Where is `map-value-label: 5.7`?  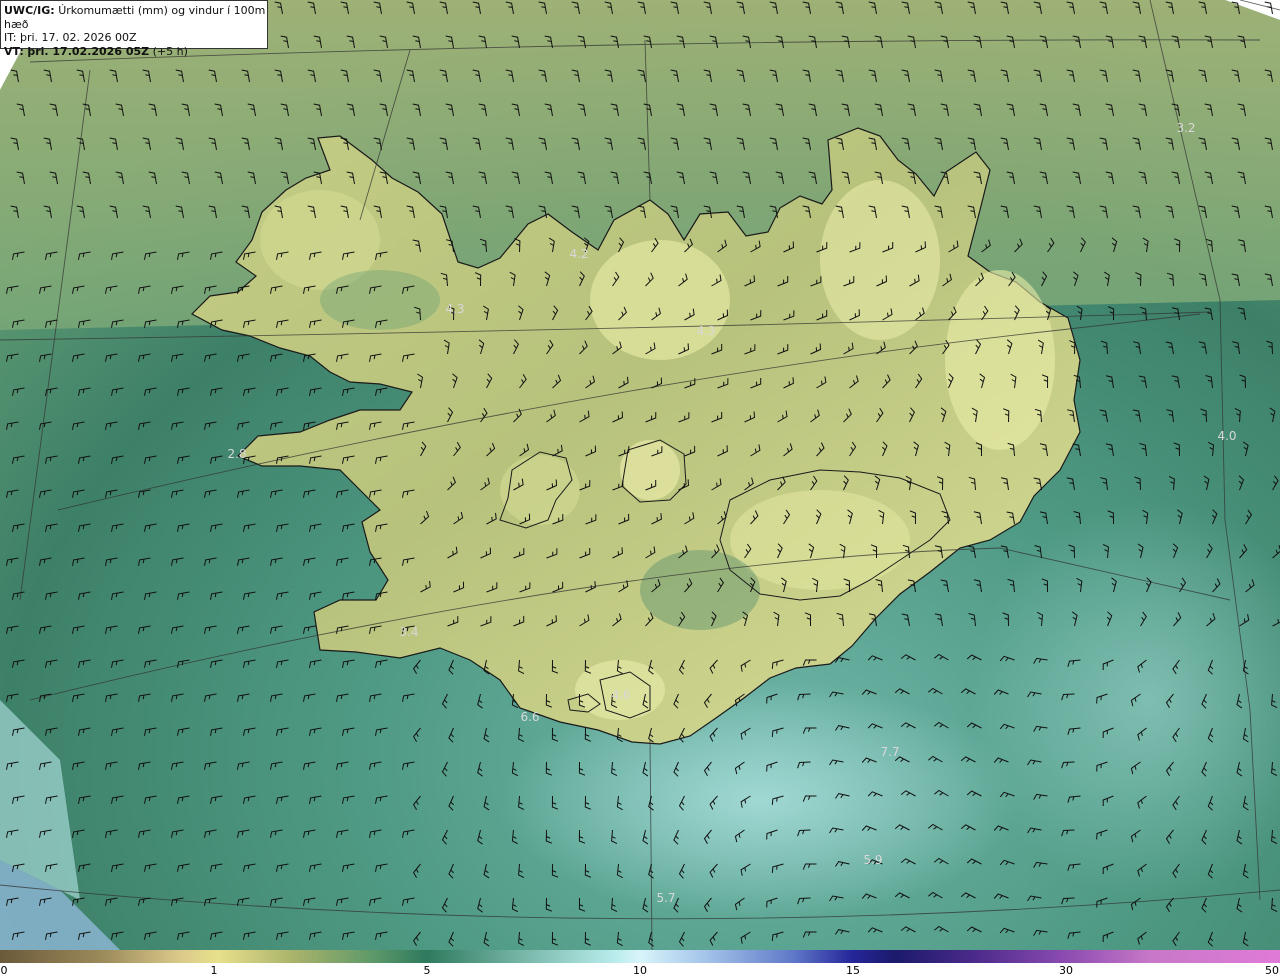 map-value-label: 5.7 is located at coordinates (666, 898).